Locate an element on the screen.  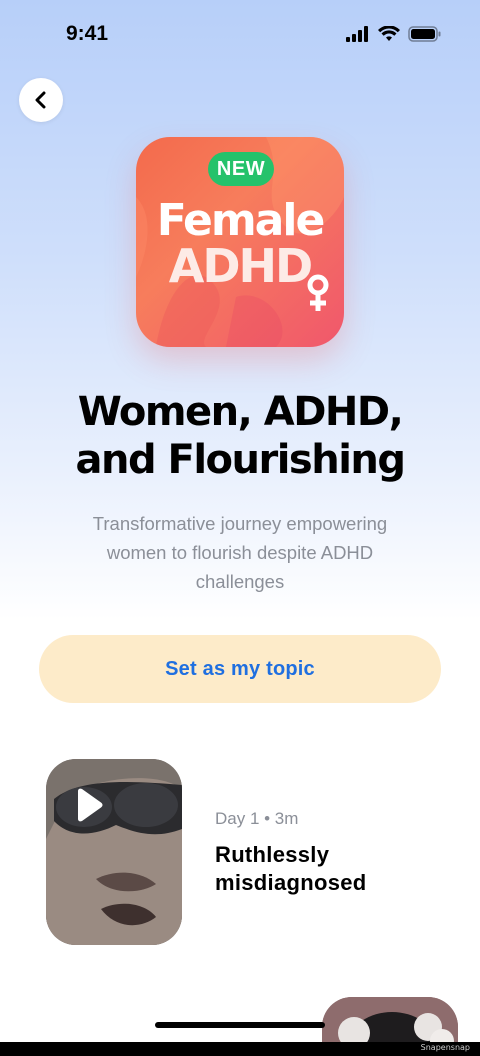
lesson-thumbnail-image is located at coordinates (114, 852).